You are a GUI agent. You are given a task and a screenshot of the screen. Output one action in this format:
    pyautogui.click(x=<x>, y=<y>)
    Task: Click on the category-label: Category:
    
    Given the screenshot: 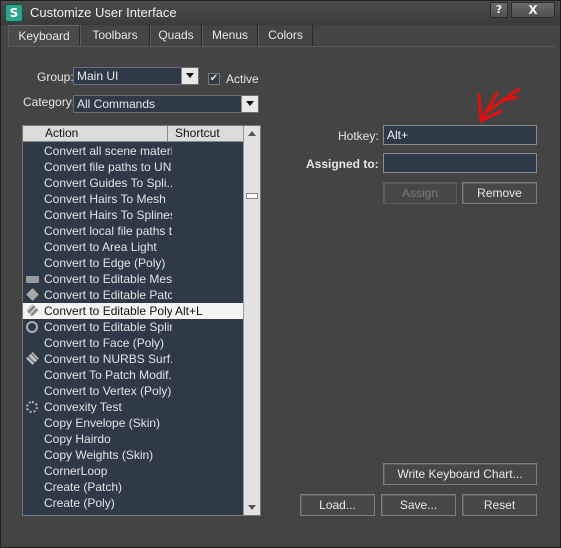 What is the action you would take?
    pyautogui.click(x=49, y=102)
    